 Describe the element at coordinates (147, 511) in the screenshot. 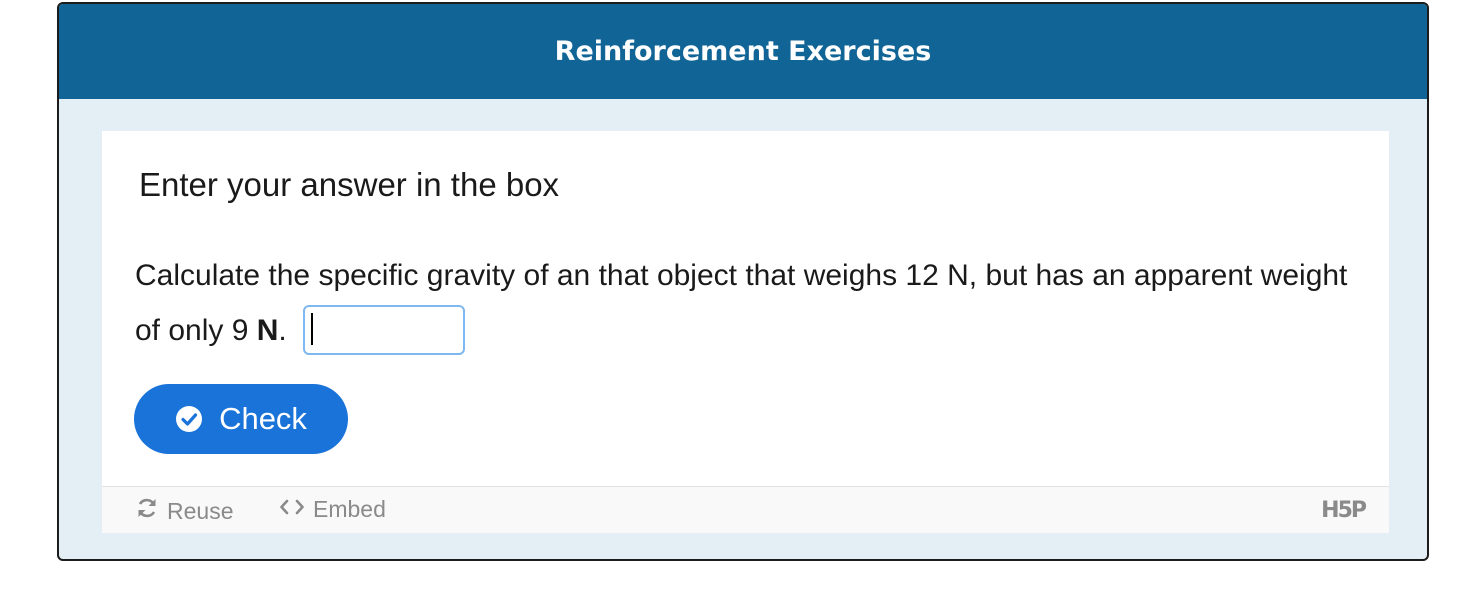

I see `refresh-icon` at that location.